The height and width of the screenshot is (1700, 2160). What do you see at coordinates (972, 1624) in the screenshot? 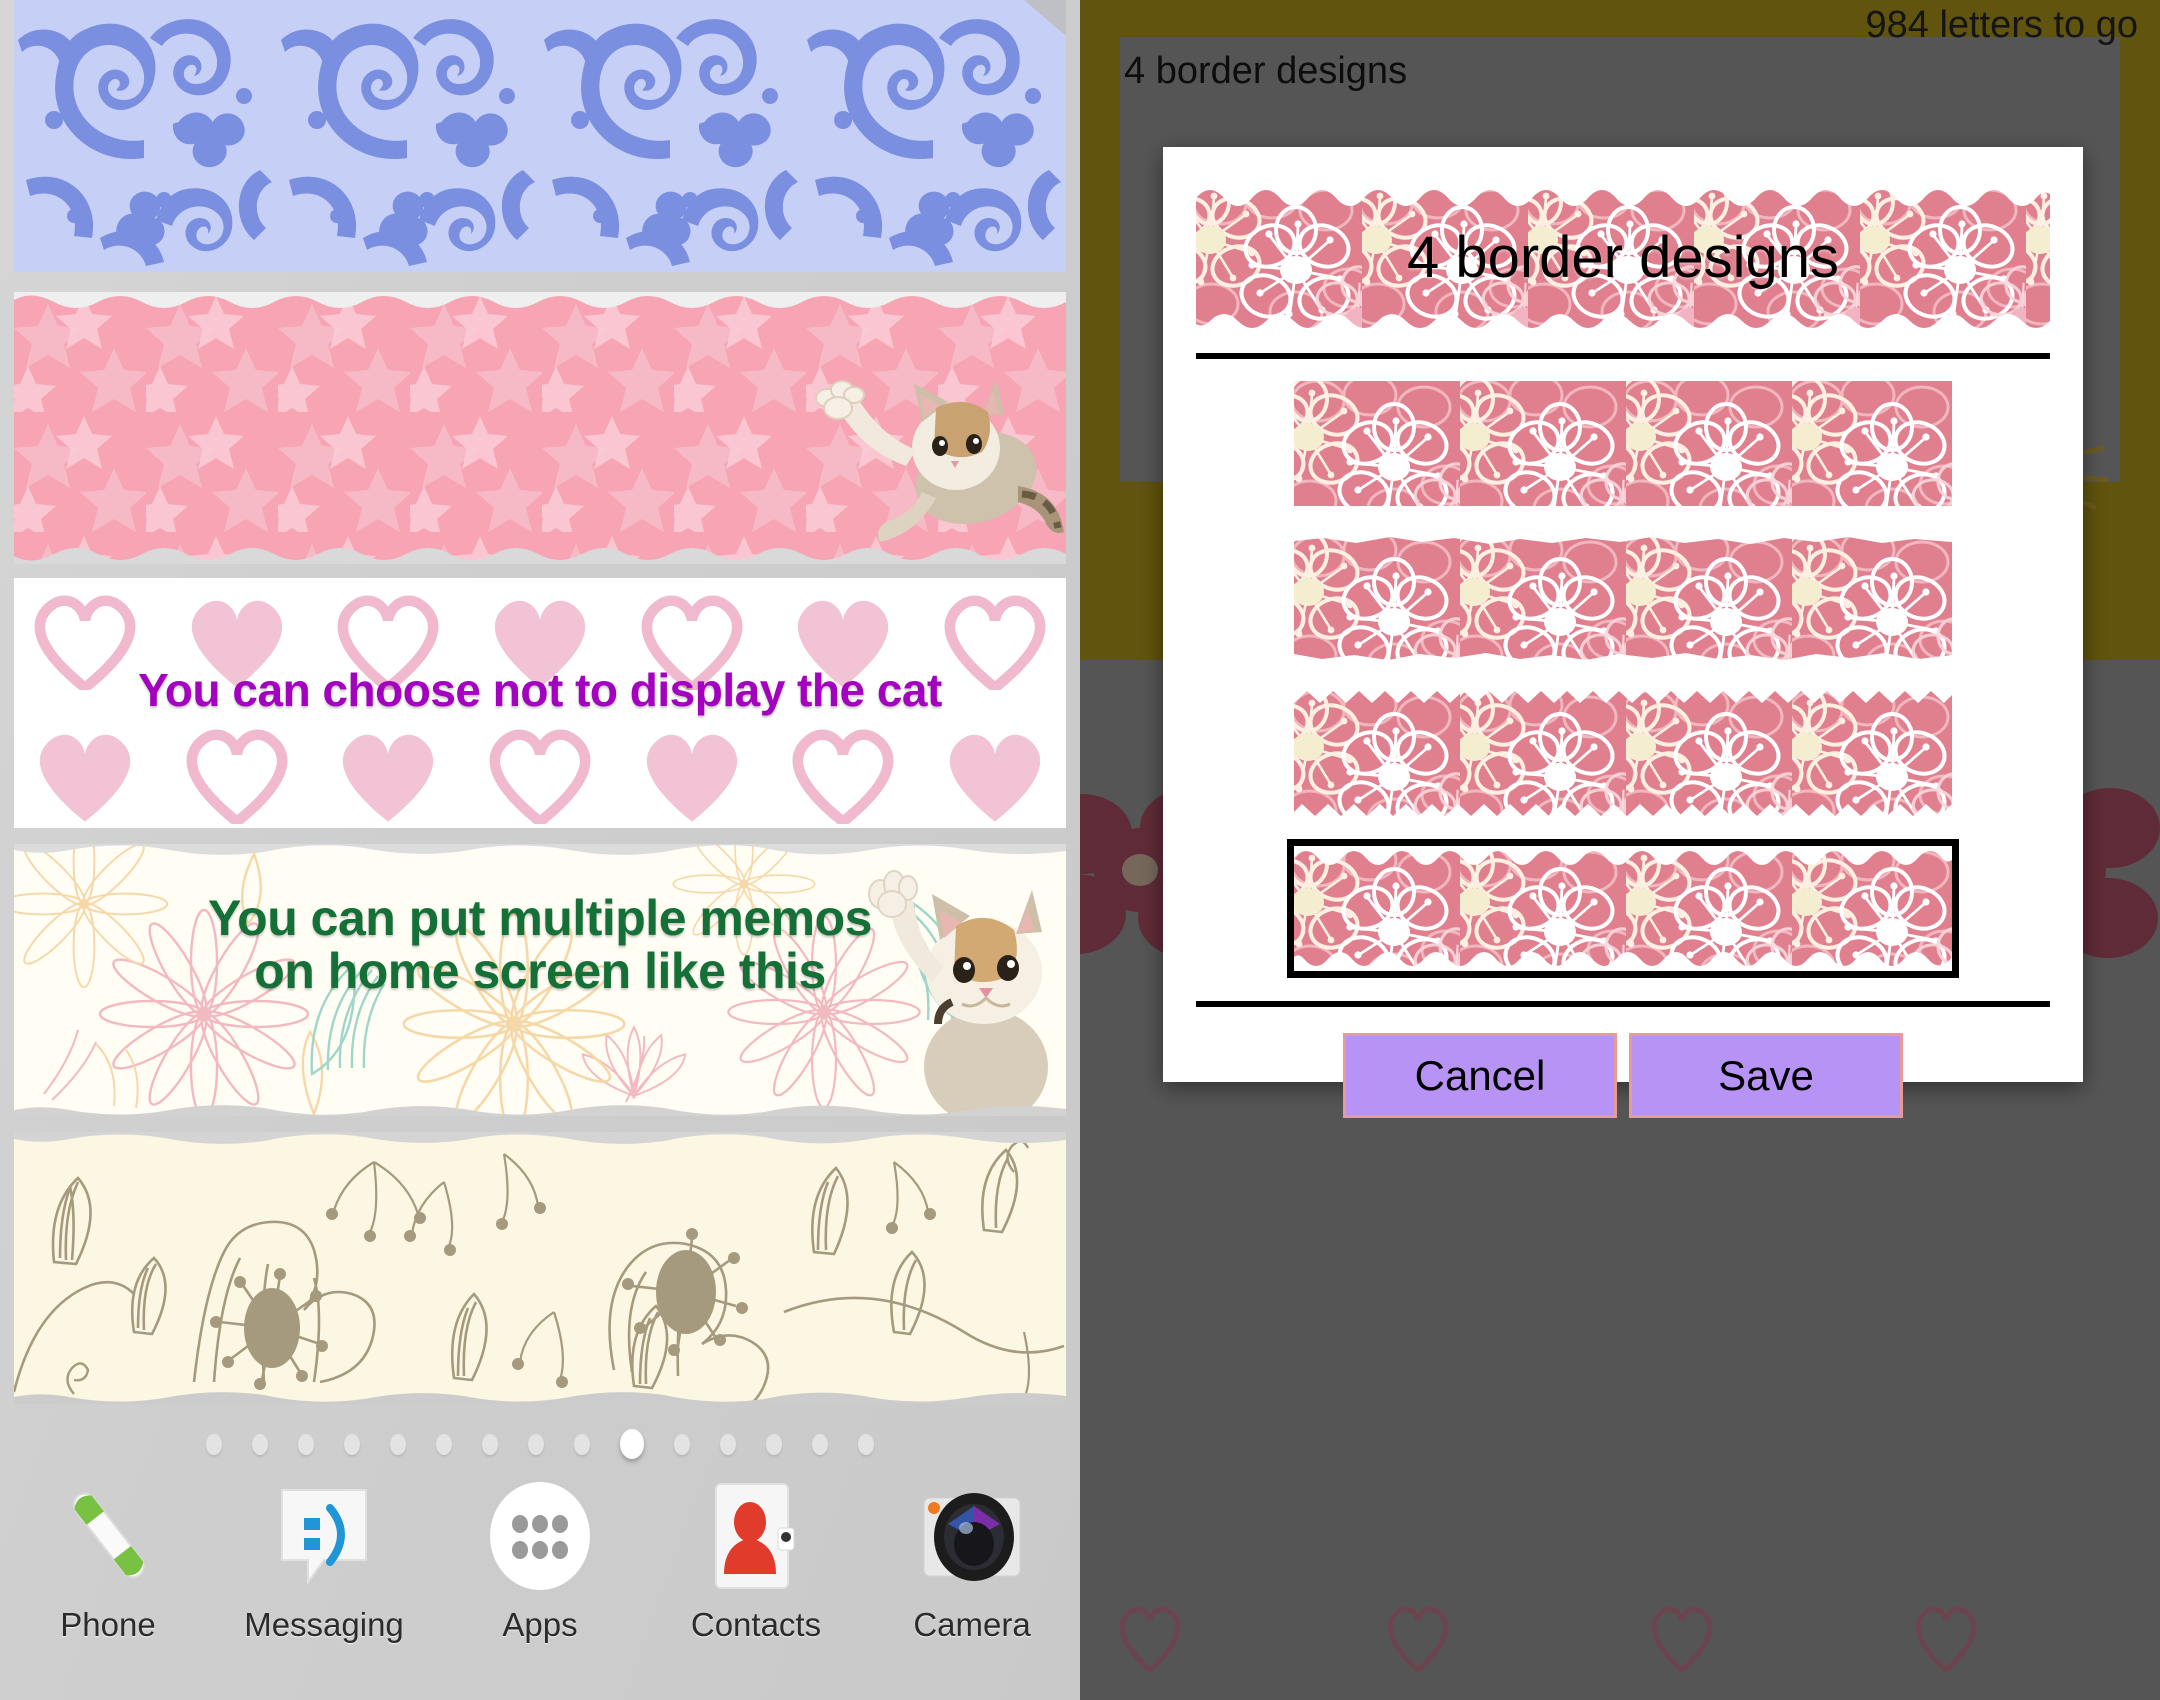
I see `dock-label: Camera` at bounding box center [972, 1624].